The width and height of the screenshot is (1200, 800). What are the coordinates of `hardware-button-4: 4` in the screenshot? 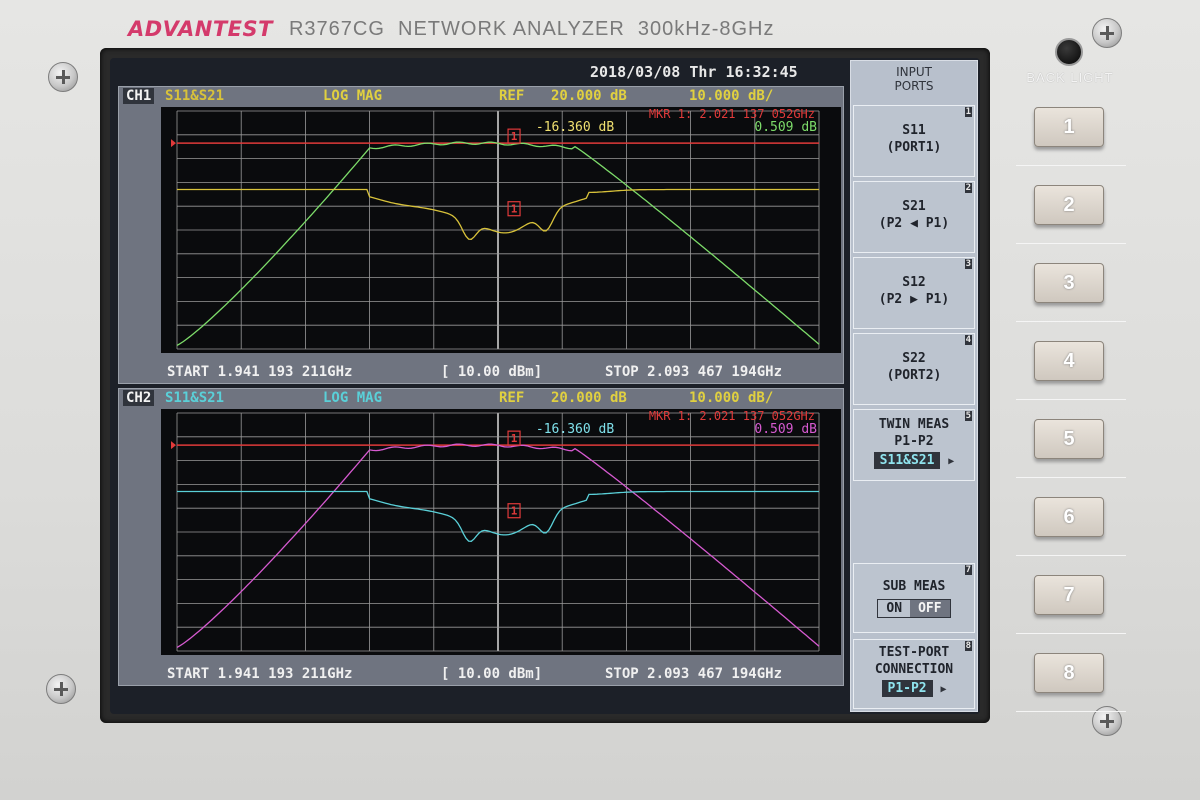 It's located at (1069, 361).